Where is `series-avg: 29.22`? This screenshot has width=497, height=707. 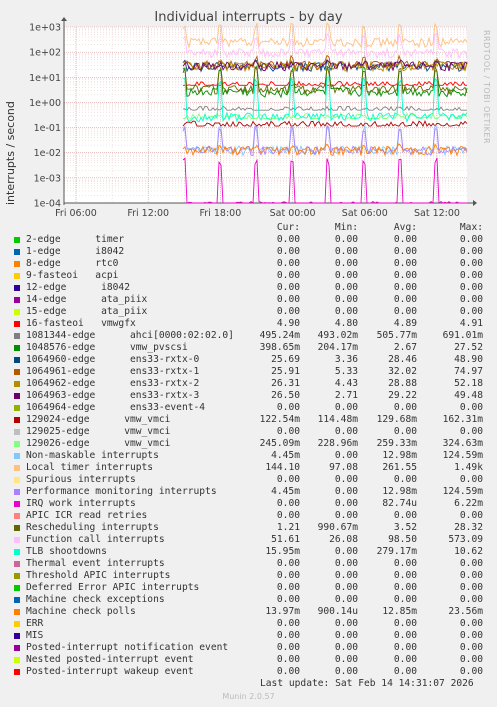 series-avg: 29.22 is located at coordinates (402, 395).